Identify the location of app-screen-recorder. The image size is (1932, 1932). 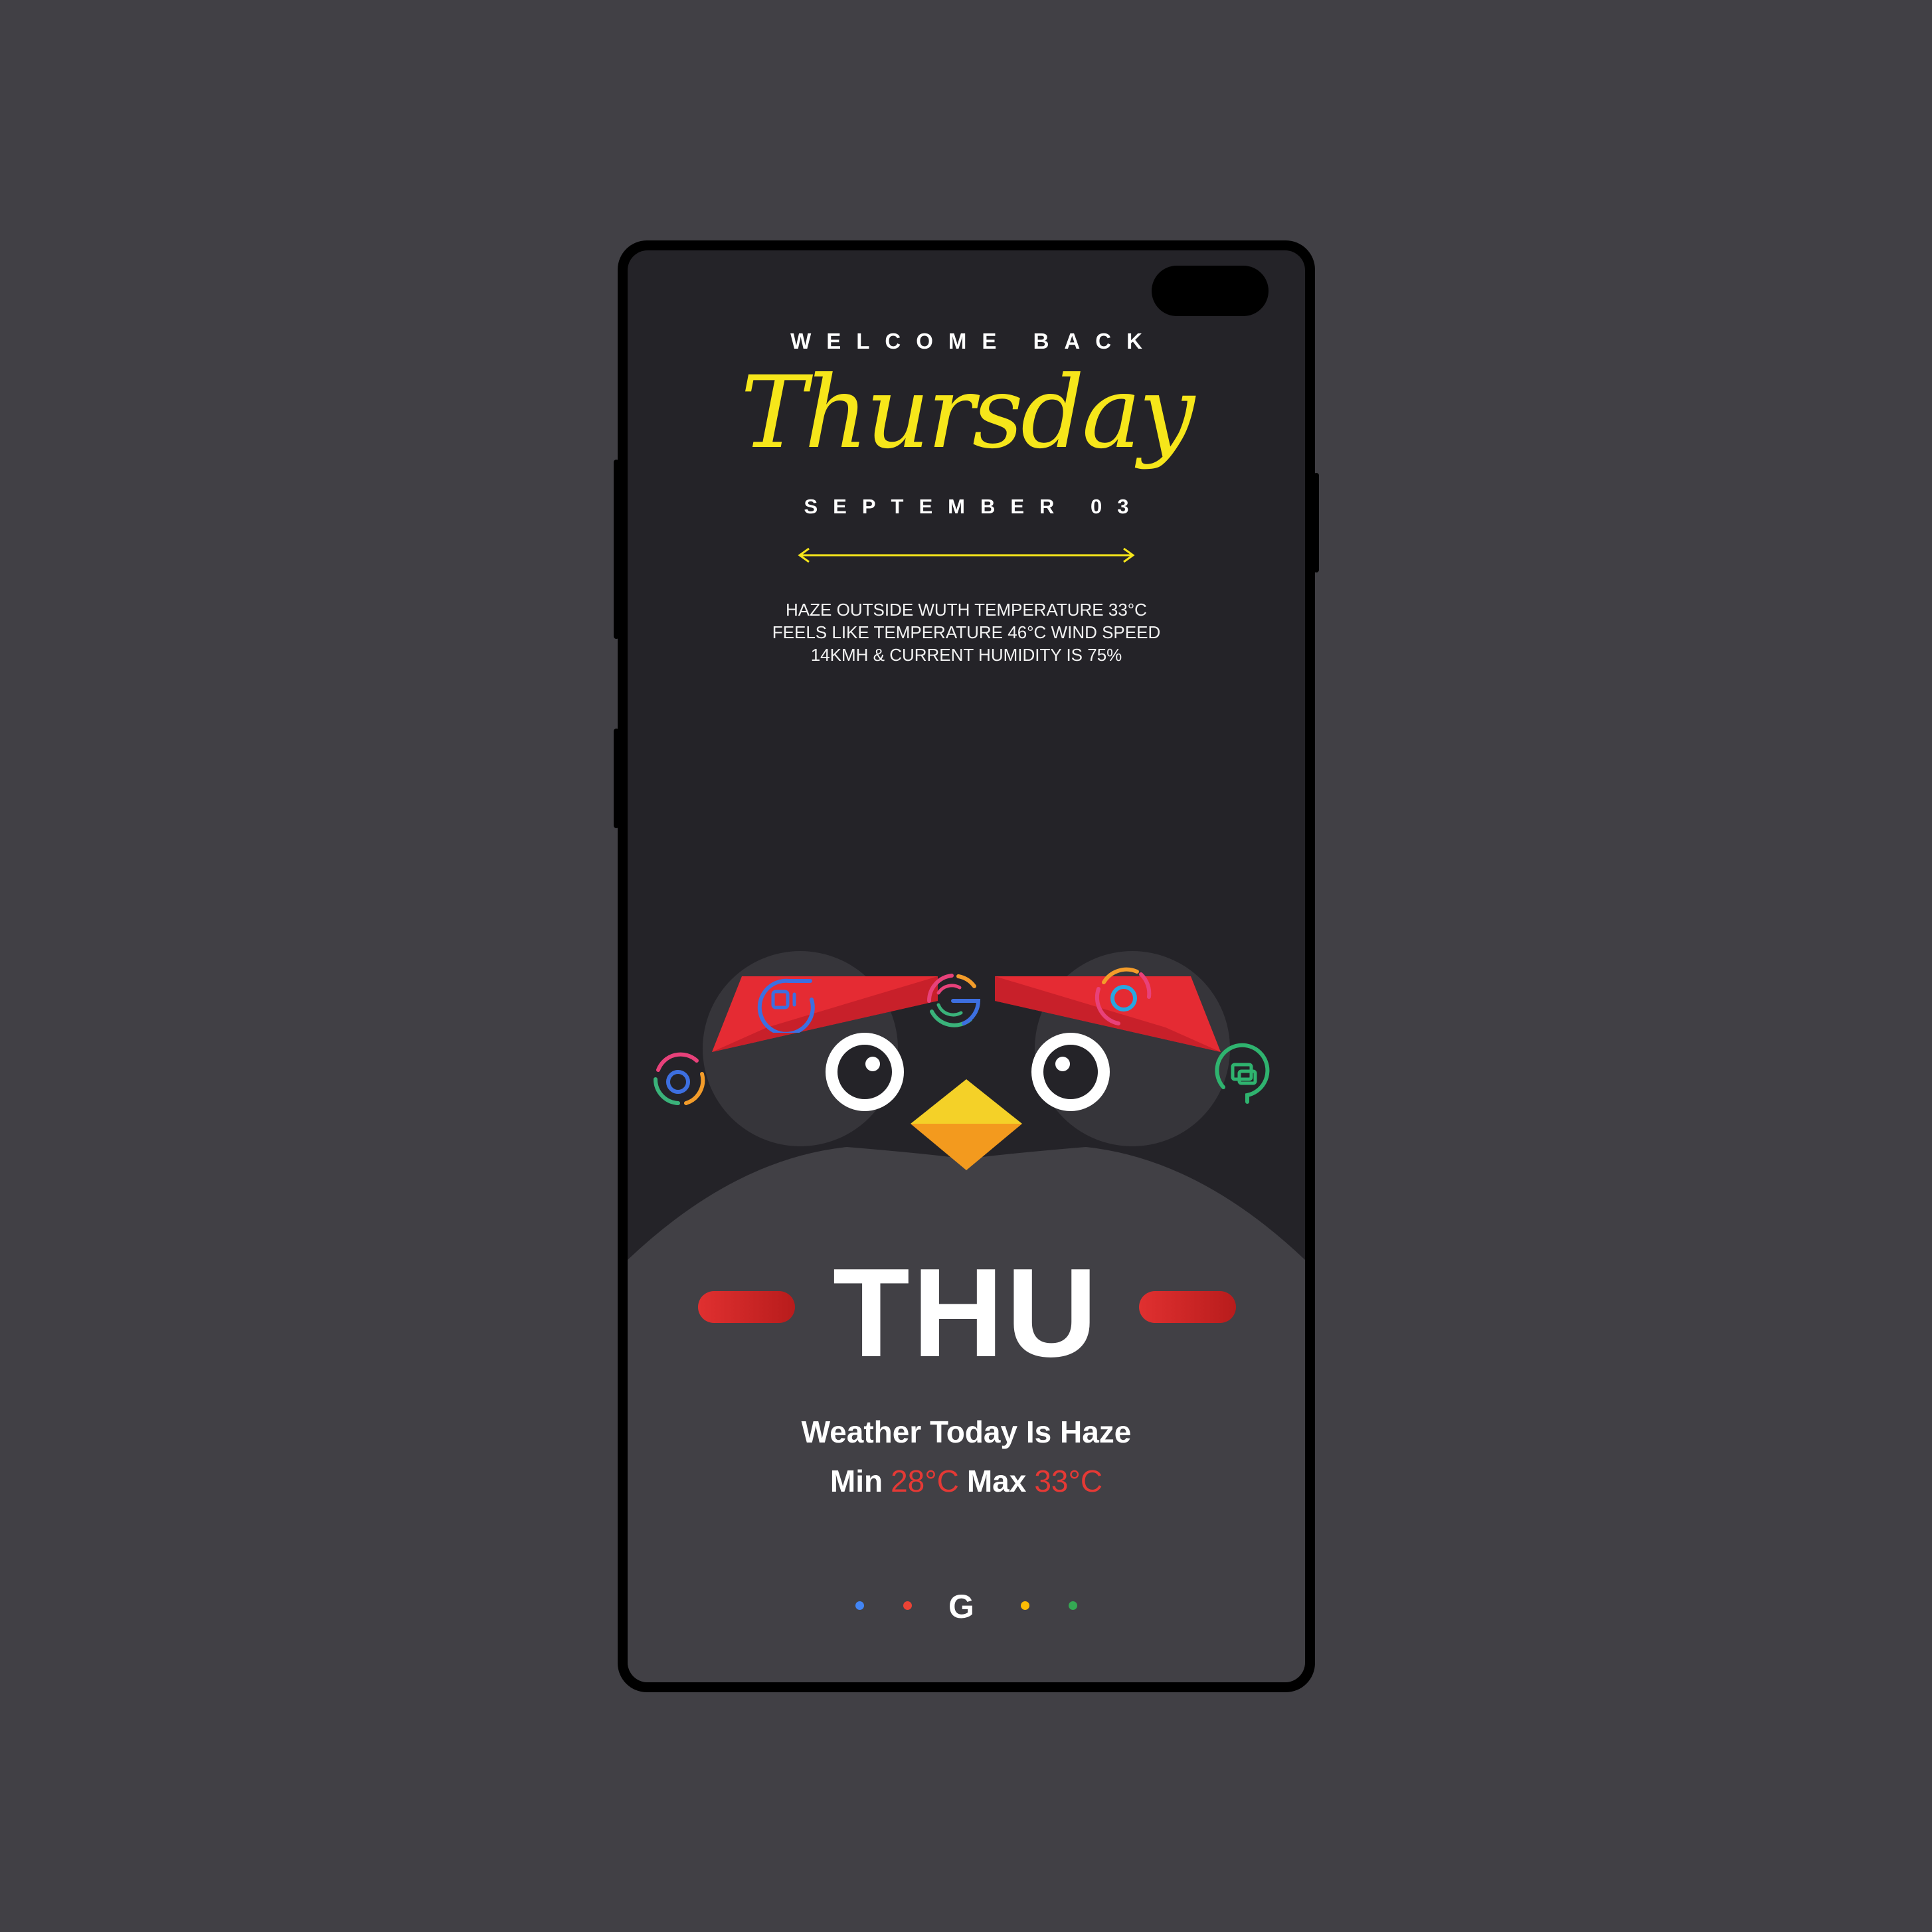
(784, 1001).